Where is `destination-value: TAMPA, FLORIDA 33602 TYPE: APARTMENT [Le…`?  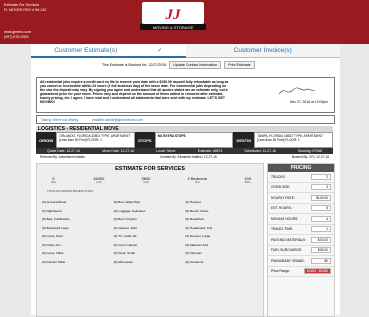 destination-value: TAMPA, FLORIDA 33602 TYPE: APARTMENT [Le… is located at coordinates (293, 140).